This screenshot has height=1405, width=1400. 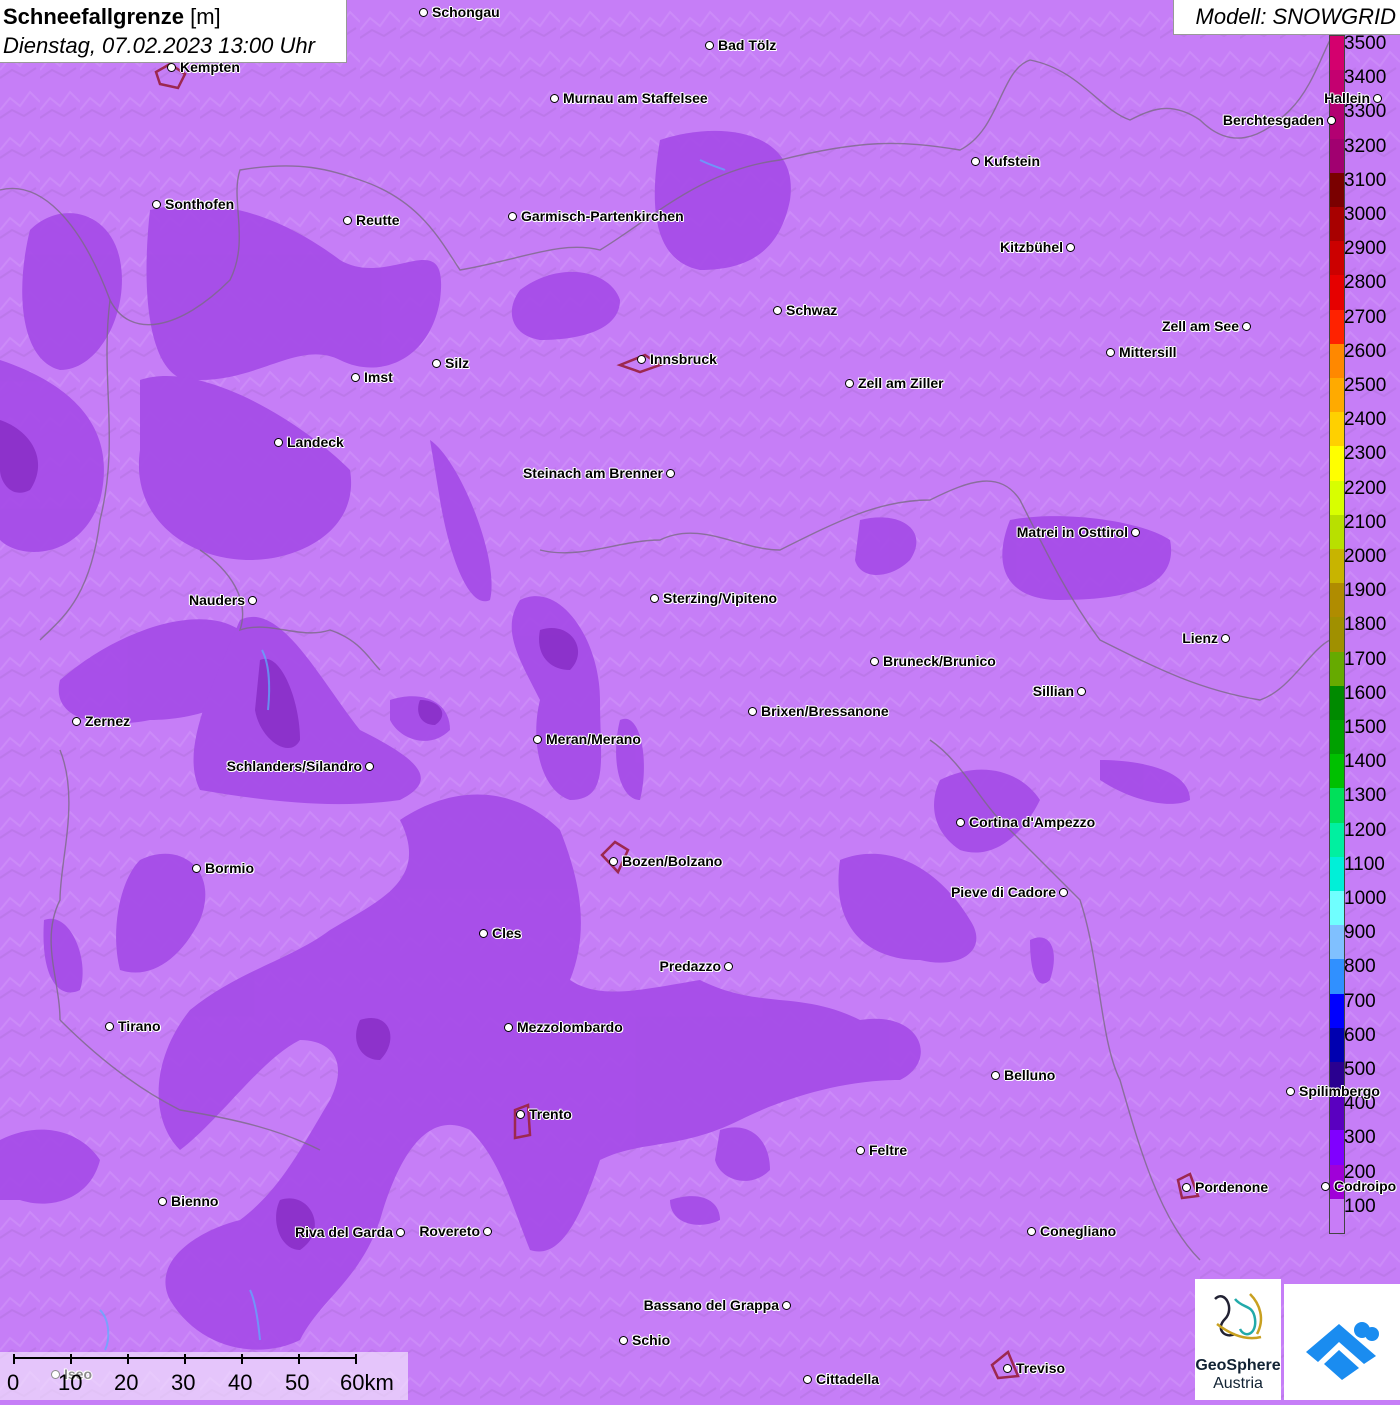 I want to click on city-label: Bienno, so click(x=195, y=1201).